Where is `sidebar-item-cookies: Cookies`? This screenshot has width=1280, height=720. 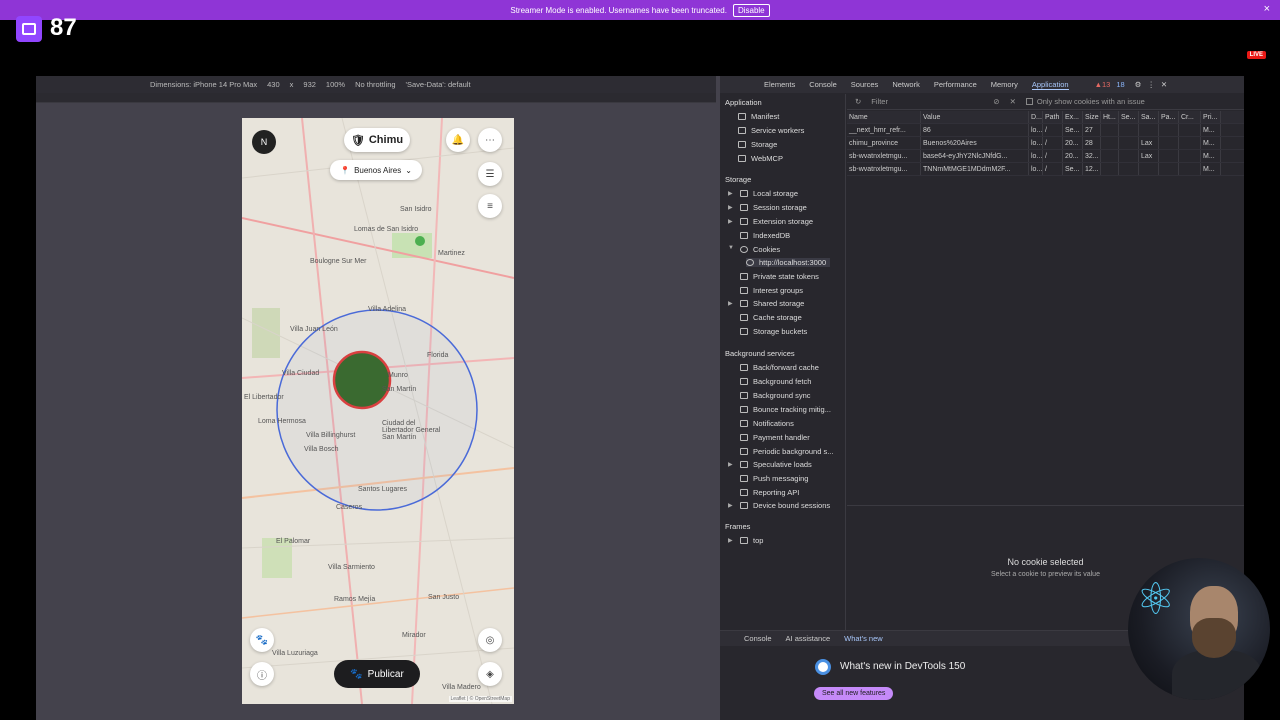 sidebar-item-cookies: Cookies is located at coordinates (760, 249).